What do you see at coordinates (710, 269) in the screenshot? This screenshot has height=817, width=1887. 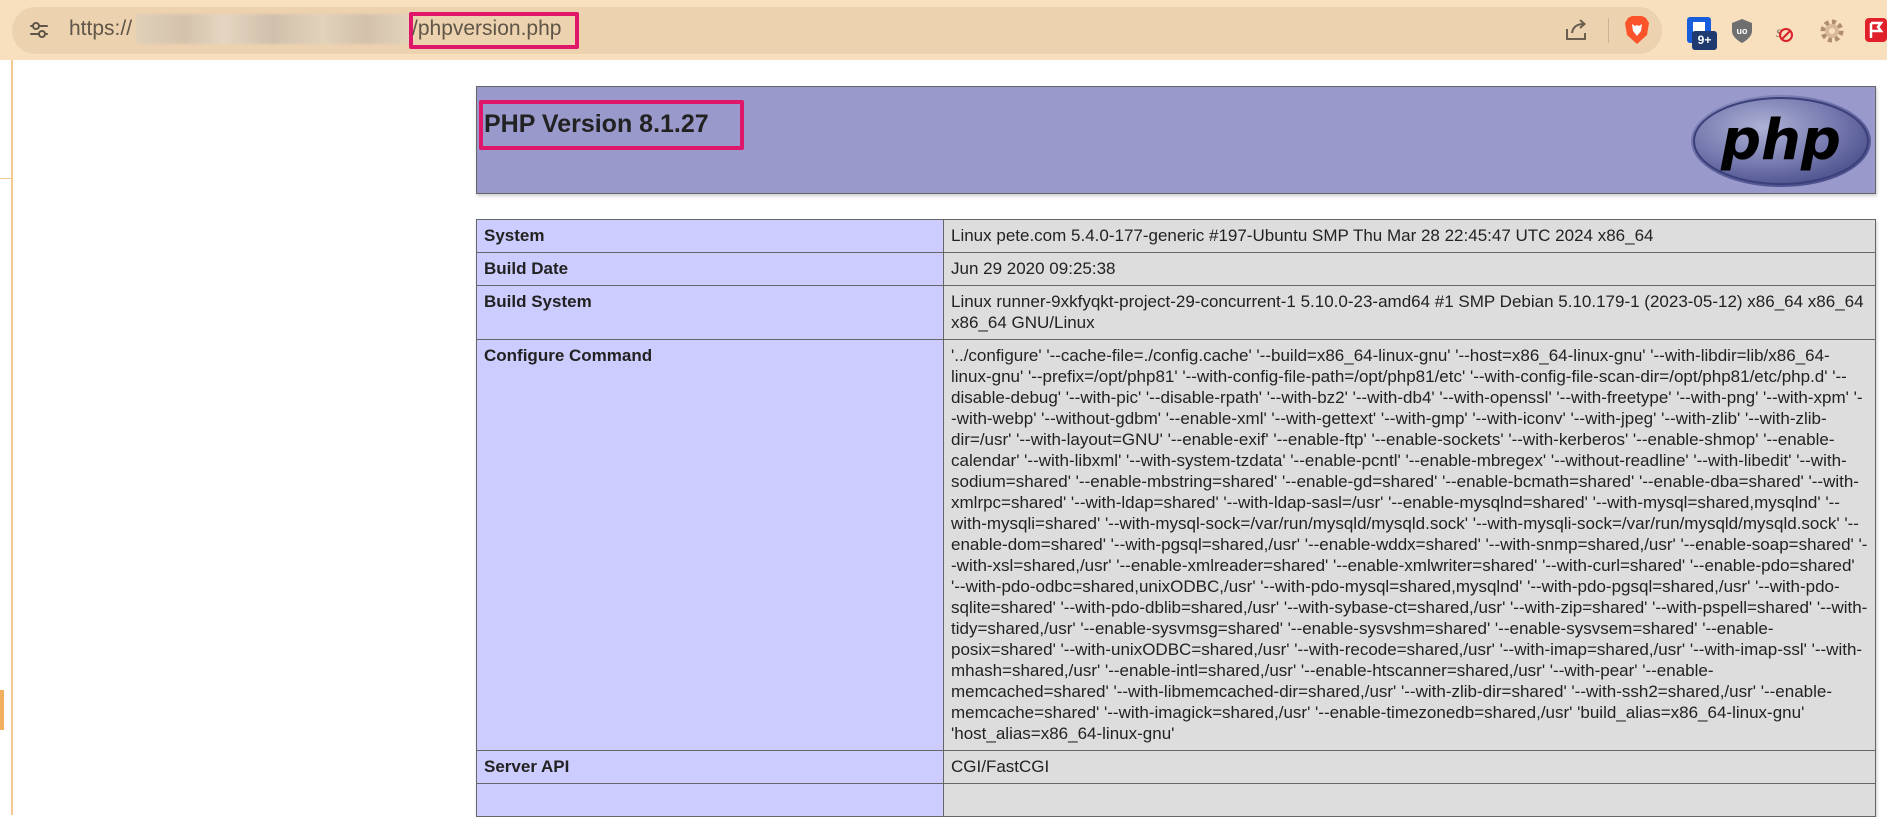 I see `row-key: Build Date` at bounding box center [710, 269].